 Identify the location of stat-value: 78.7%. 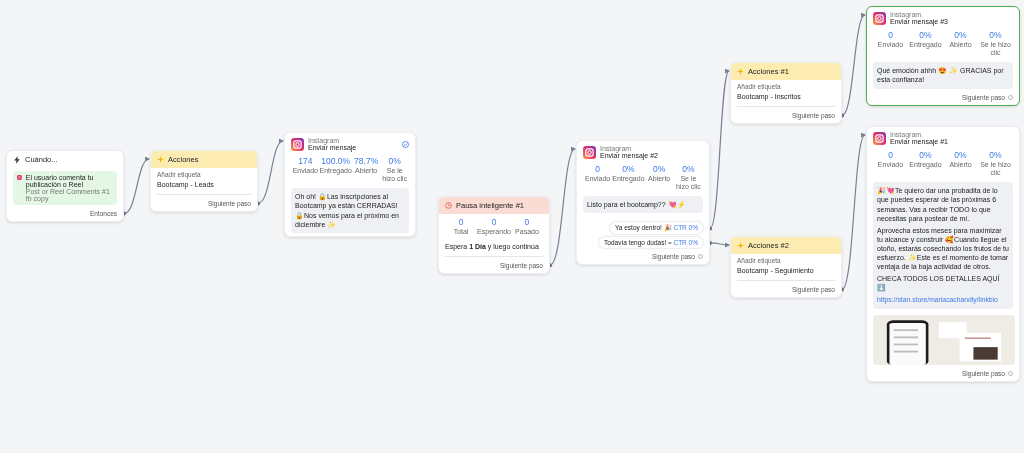
(366, 161).